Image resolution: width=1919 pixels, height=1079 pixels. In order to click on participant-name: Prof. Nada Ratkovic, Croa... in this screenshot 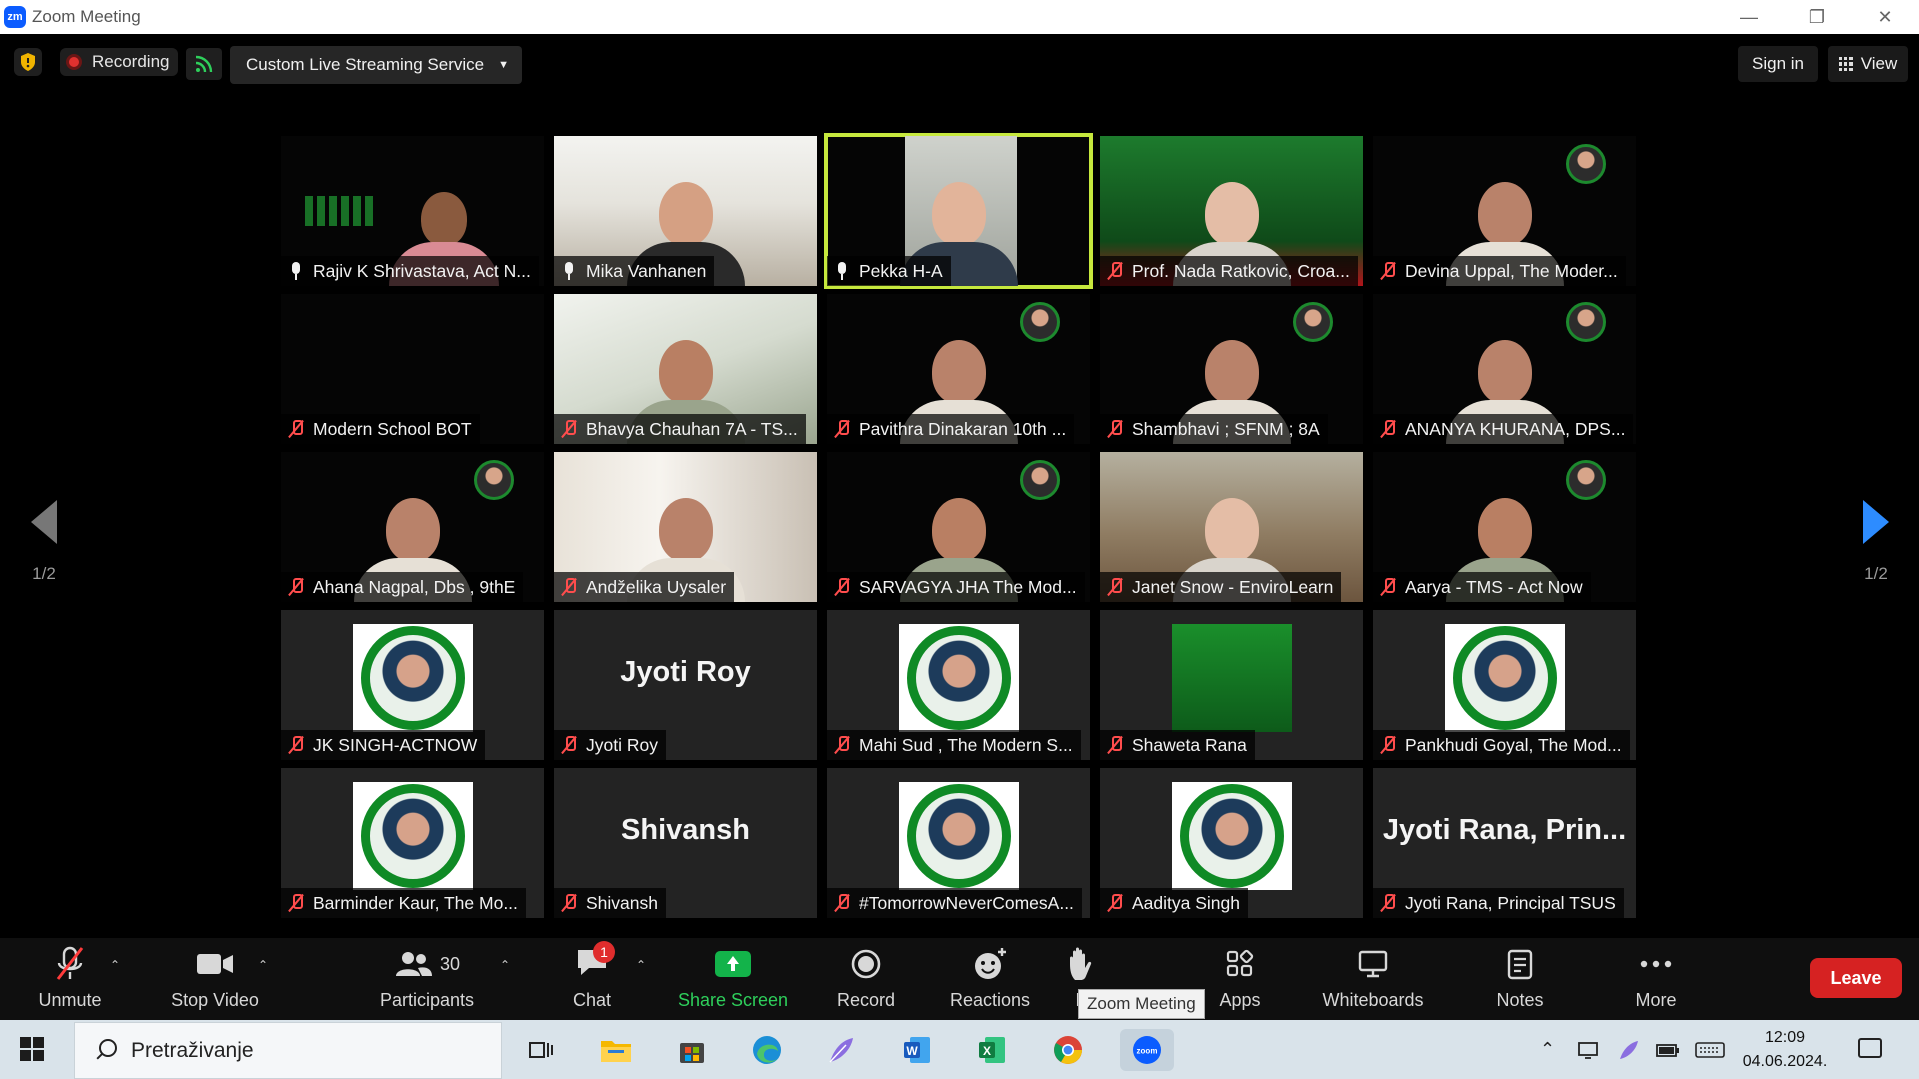, I will do `click(1241, 270)`.